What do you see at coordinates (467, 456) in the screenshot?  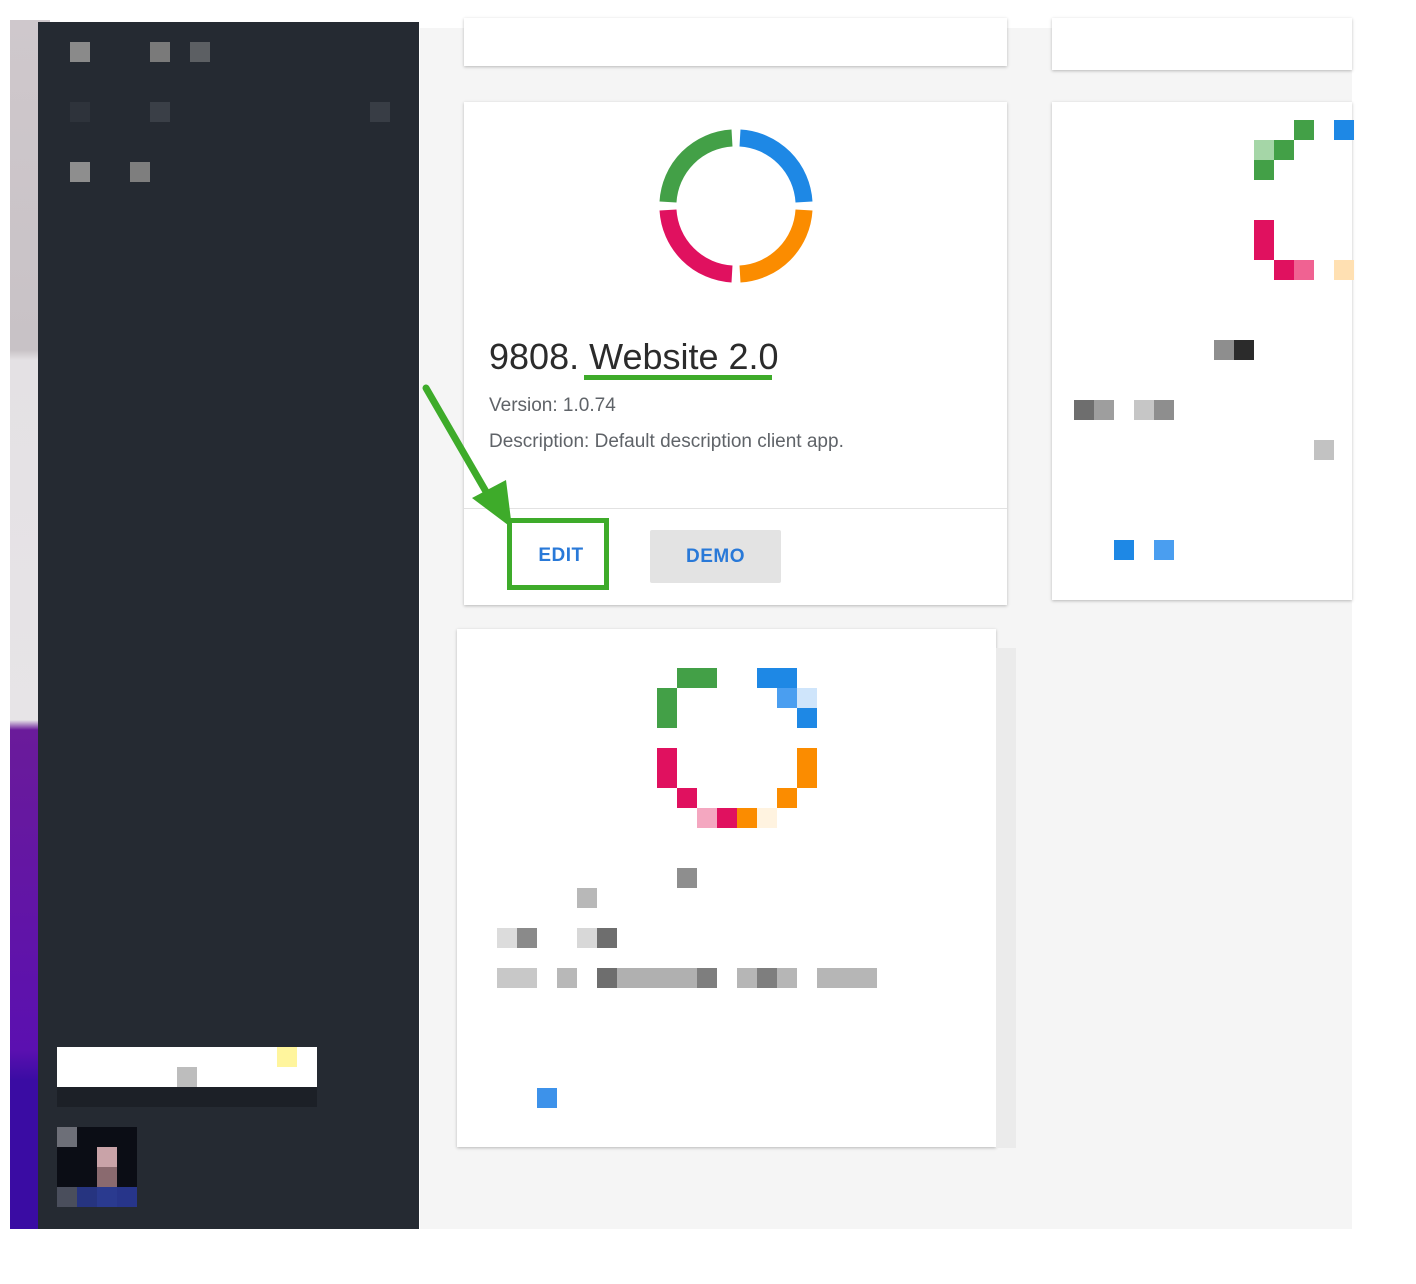 I see `arrow-icon` at bounding box center [467, 456].